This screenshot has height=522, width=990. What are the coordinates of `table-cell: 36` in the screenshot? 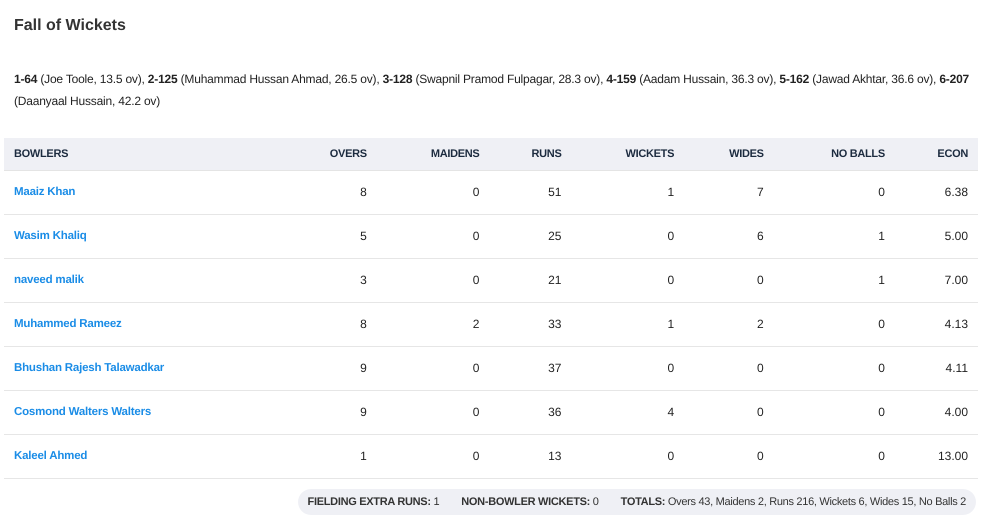 It's located at (530, 412).